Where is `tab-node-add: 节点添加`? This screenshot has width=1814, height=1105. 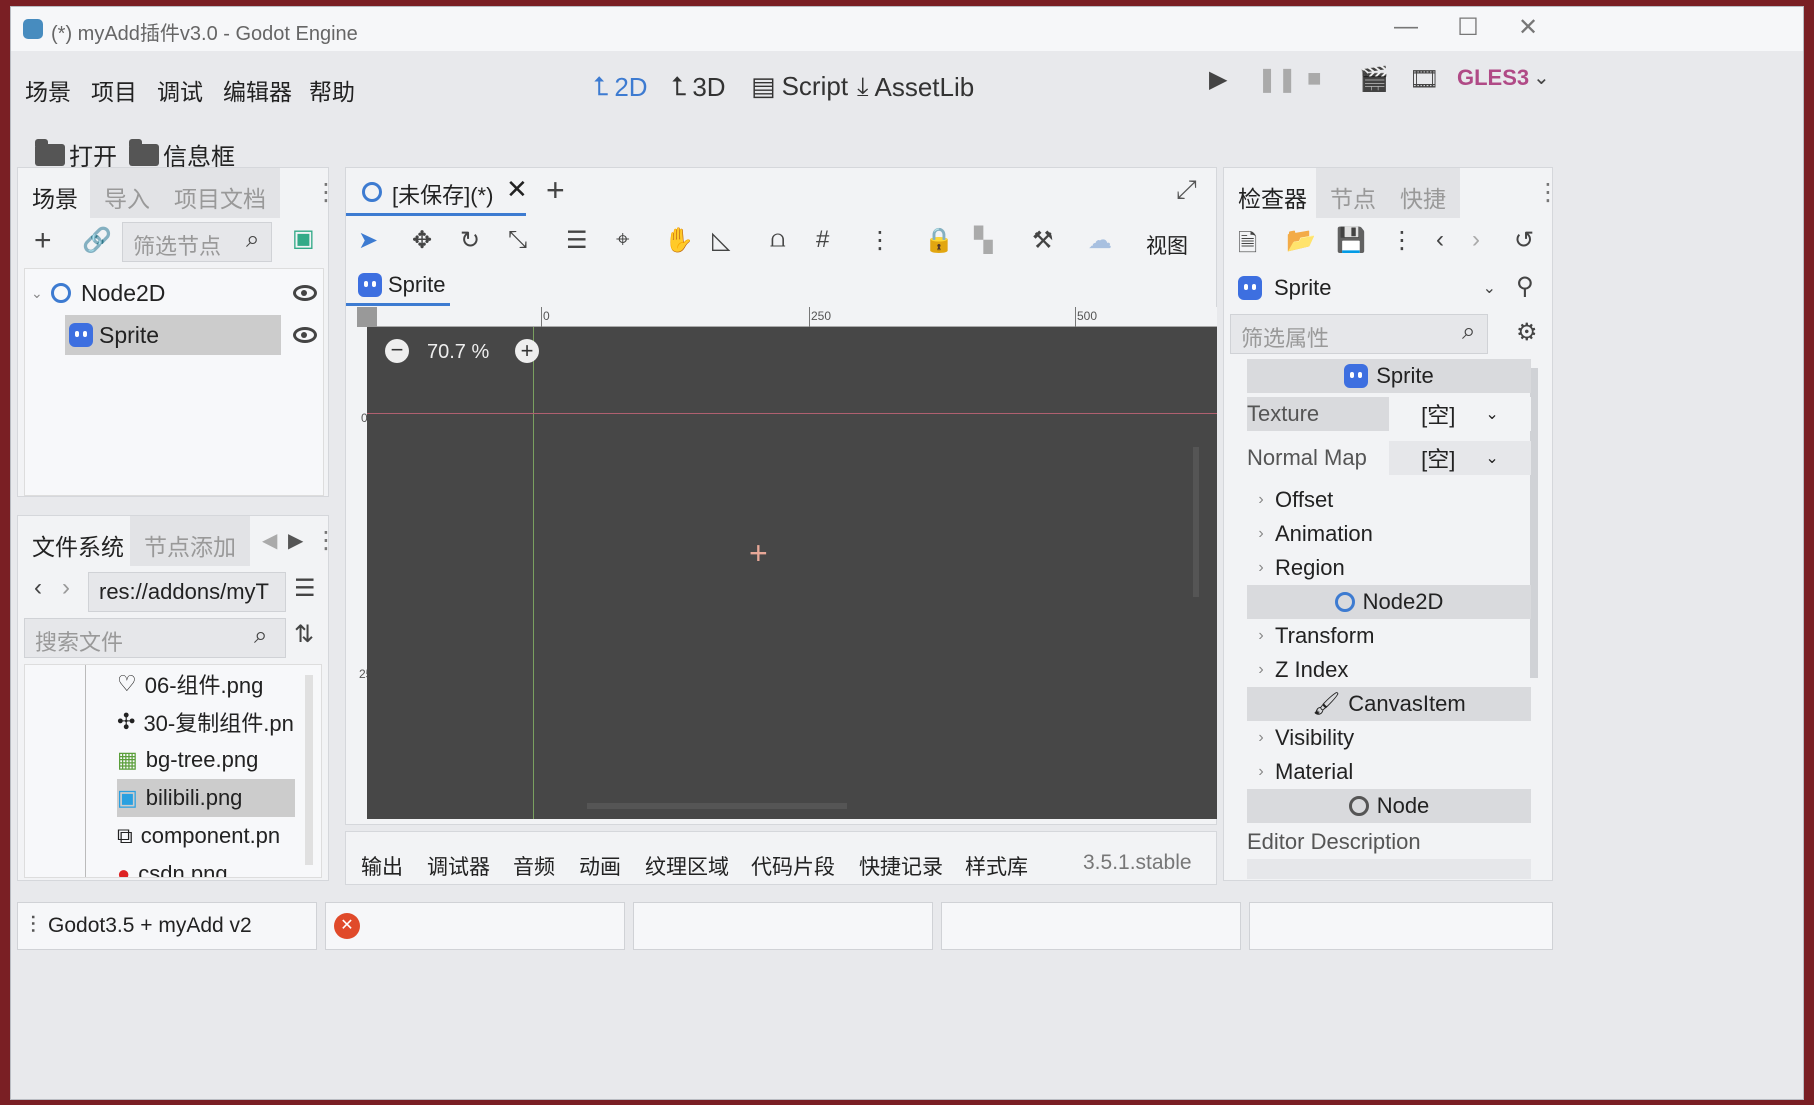
tab-node-add: 节点添加 is located at coordinates (190, 541).